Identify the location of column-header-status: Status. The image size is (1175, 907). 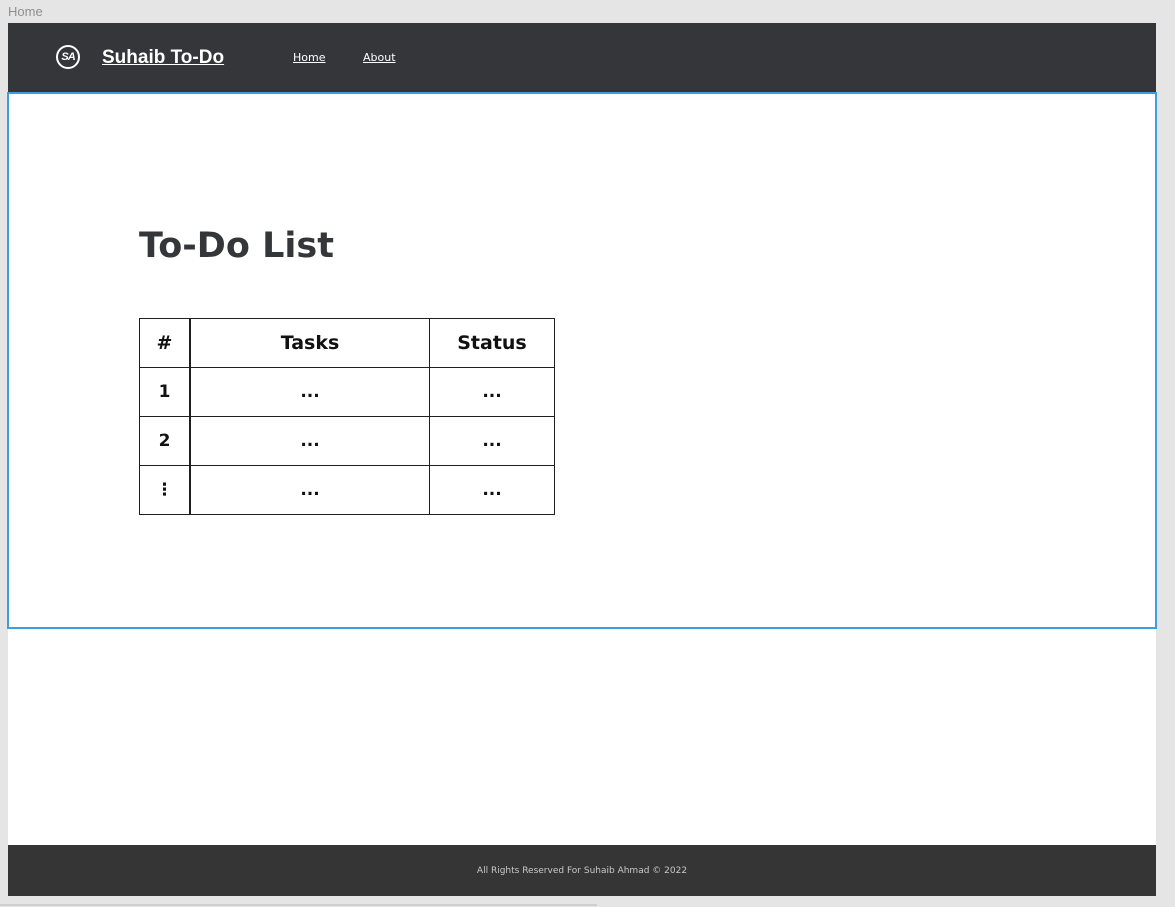
(492, 343).